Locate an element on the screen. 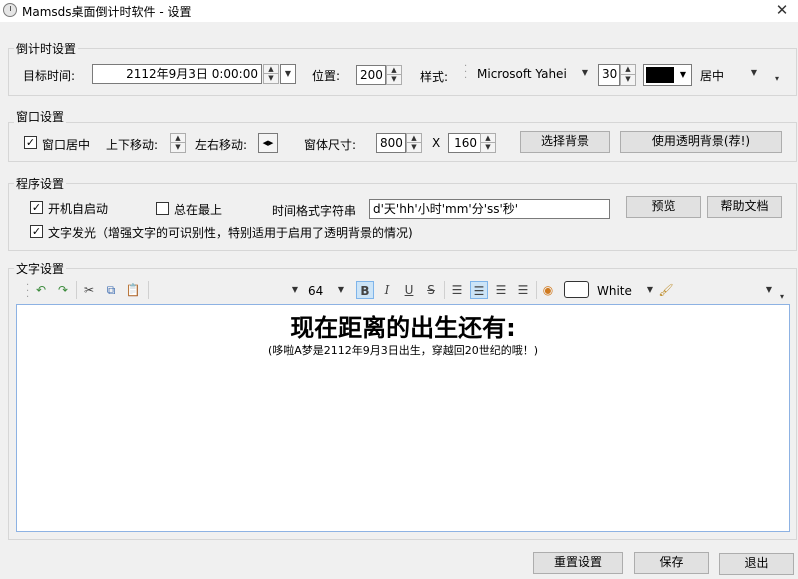 This screenshot has width=798, height=579. color-swatch is located at coordinates (660, 75).